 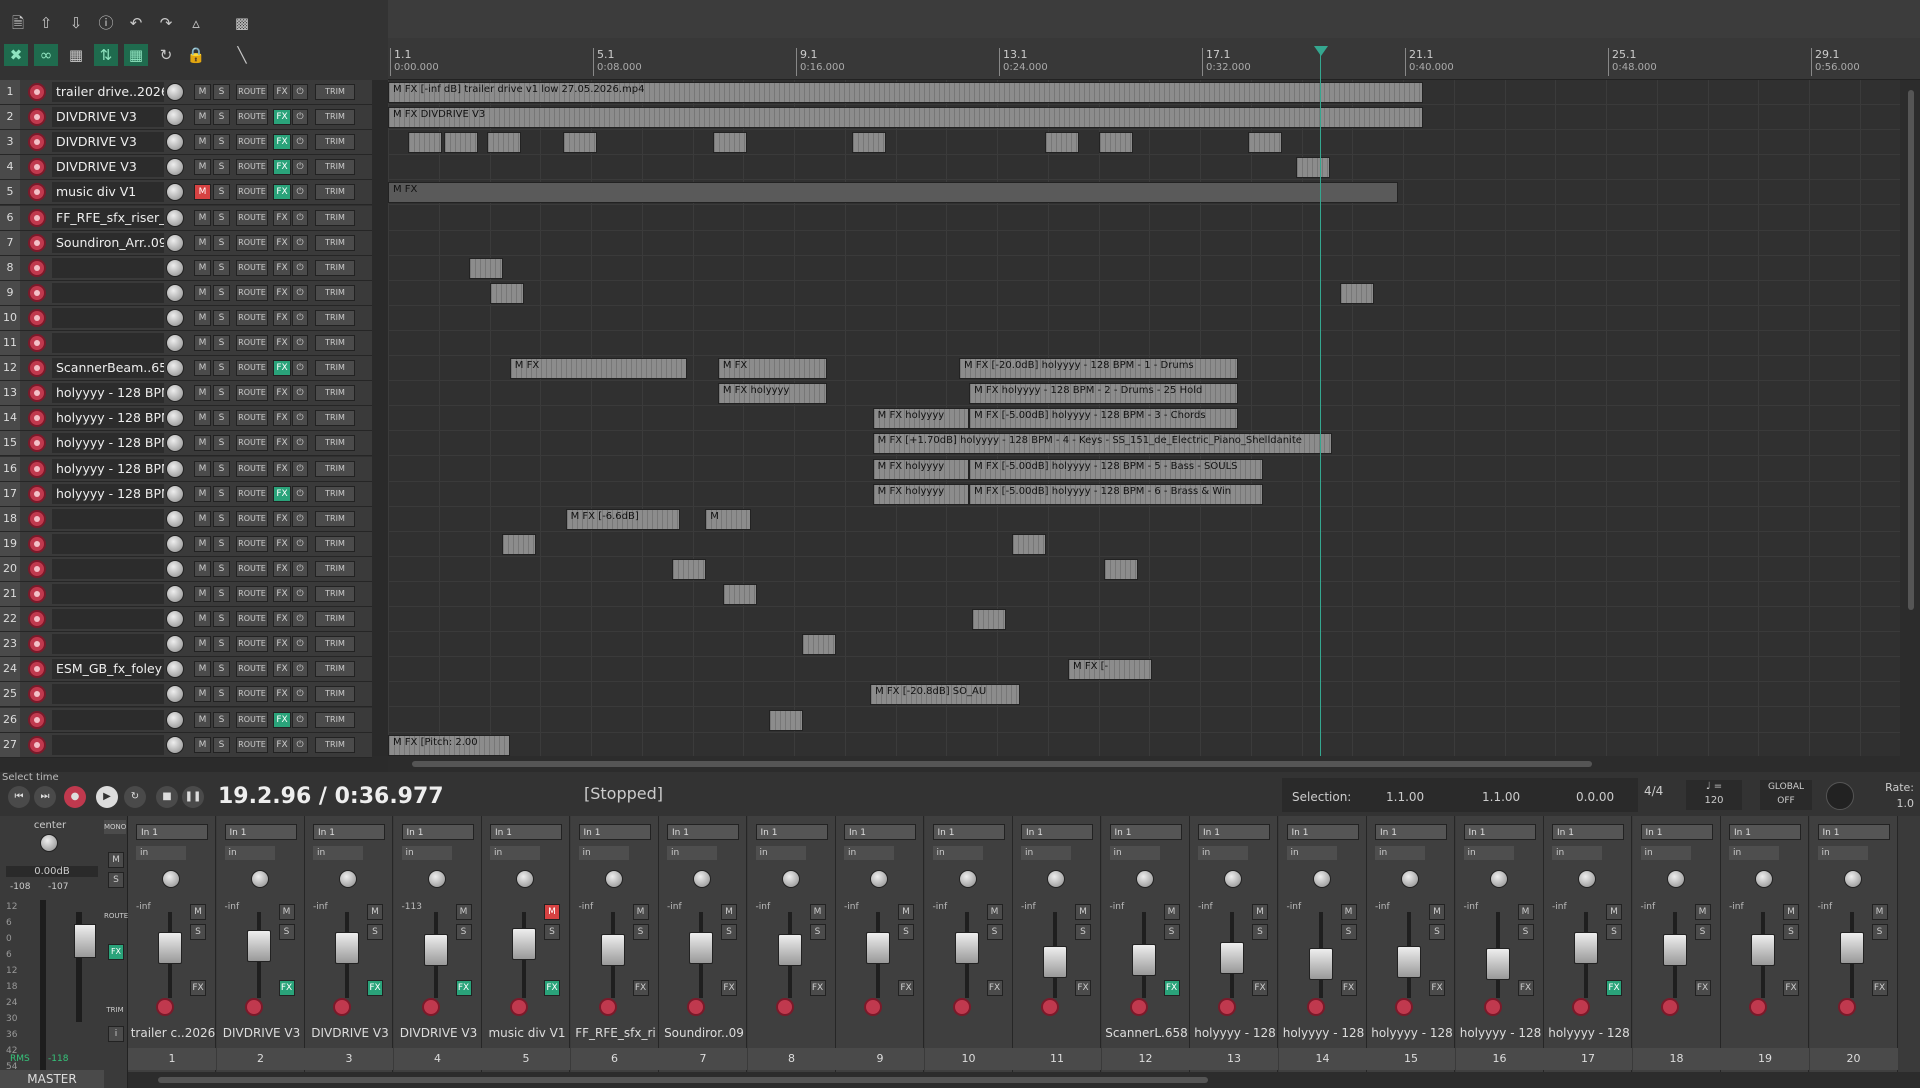 I want to click on strip-name: trailer c..2026, so click(x=173, y=1033).